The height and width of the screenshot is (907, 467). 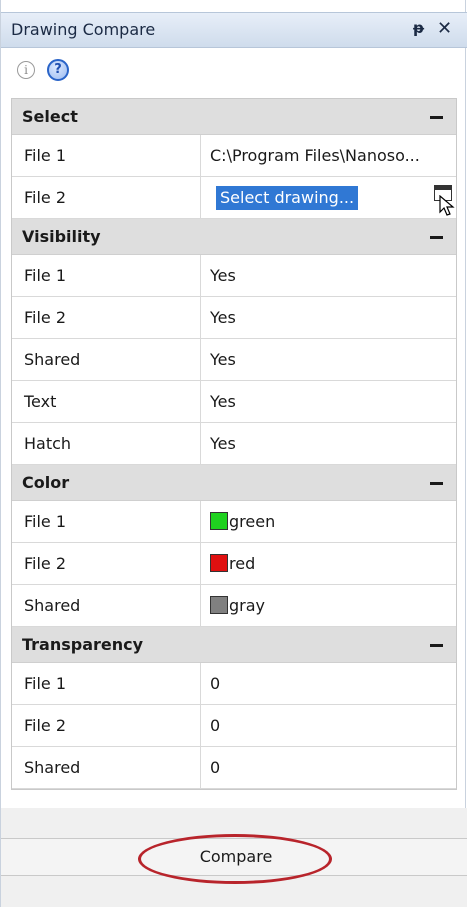 I want to click on property-row-visibility-file1: File 1 Yes, so click(x=234, y=276).